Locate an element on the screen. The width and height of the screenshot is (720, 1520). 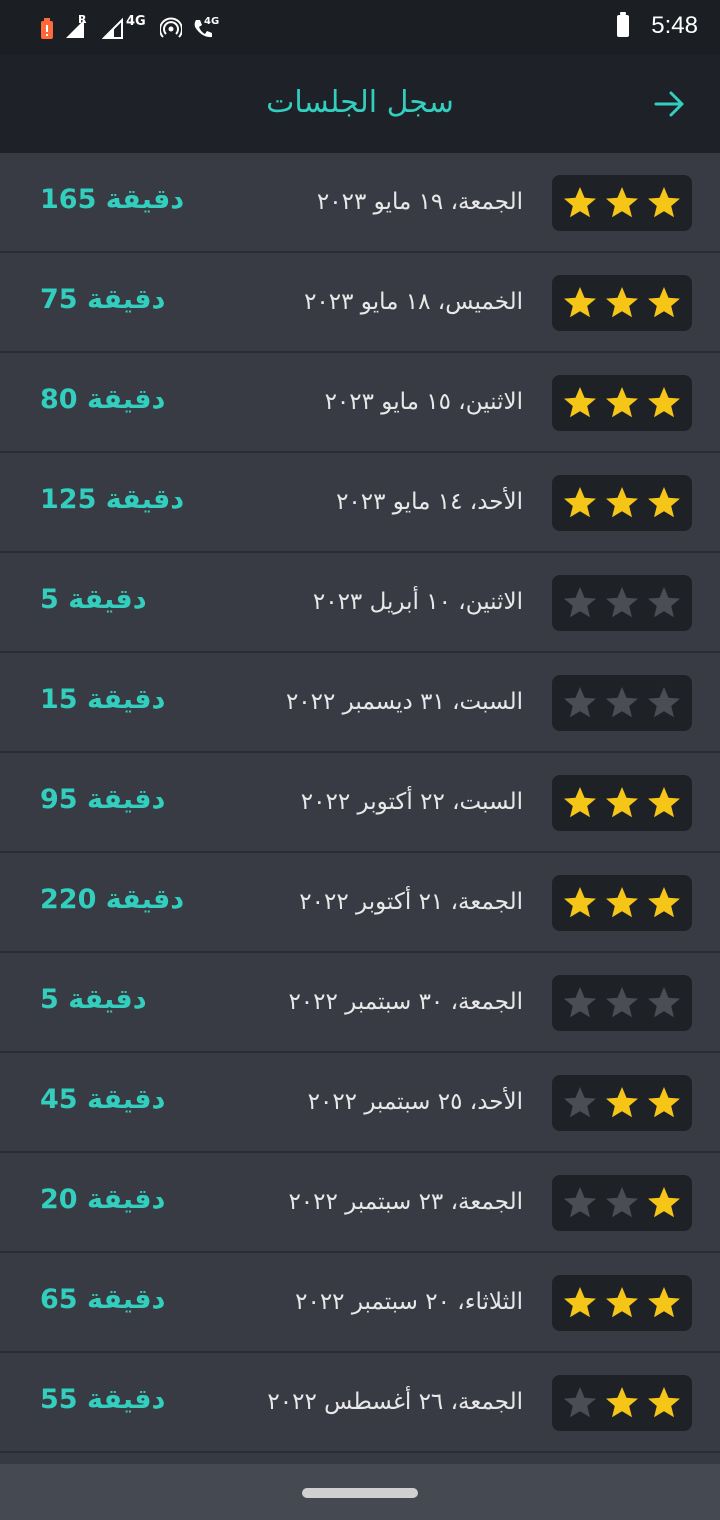
session-duration: 220 دقيقة is located at coordinates (112, 899).